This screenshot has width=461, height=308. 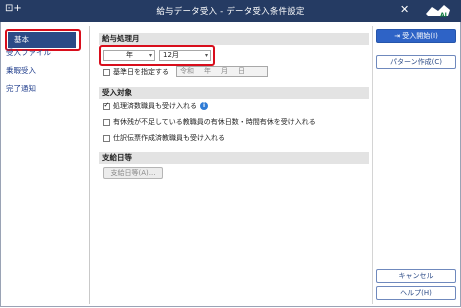 I want to click on base-date-field: 令和 年 月 日, so click(x=222, y=71).